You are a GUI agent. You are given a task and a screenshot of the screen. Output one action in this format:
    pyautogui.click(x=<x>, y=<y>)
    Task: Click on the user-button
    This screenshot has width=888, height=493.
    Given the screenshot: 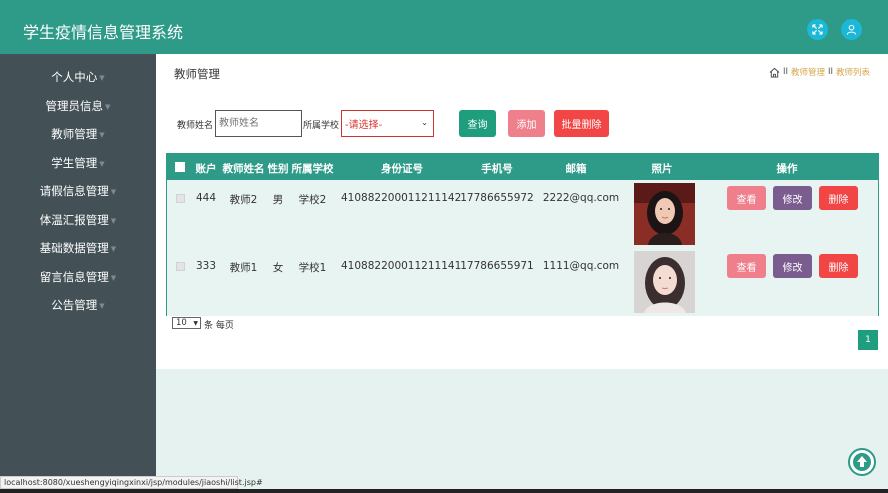 What is the action you would take?
    pyautogui.click(x=851, y=29)
    